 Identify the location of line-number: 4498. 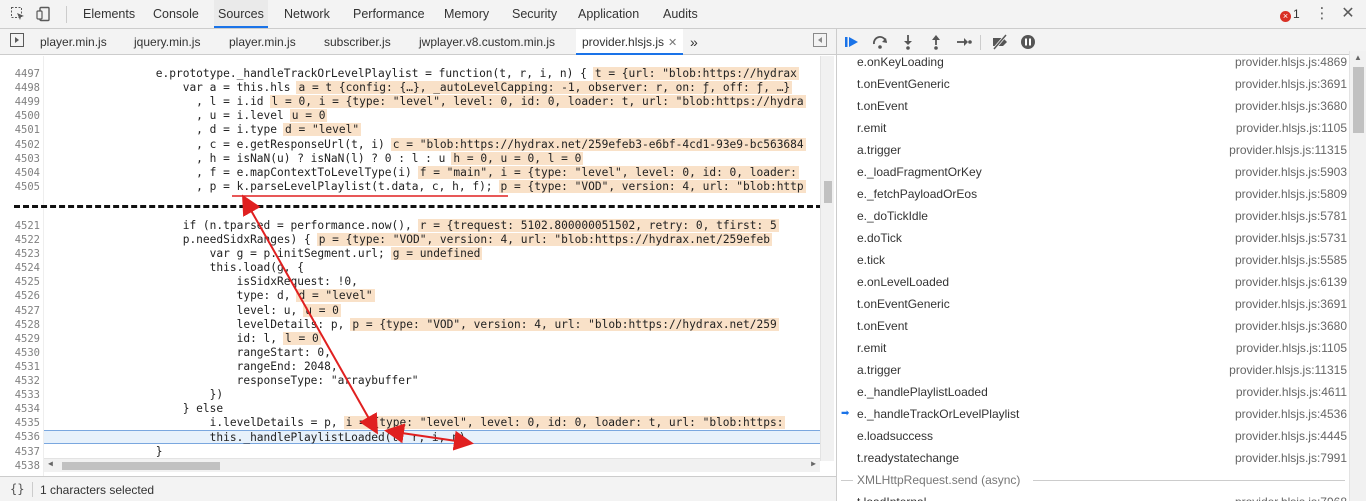
(21, 88).